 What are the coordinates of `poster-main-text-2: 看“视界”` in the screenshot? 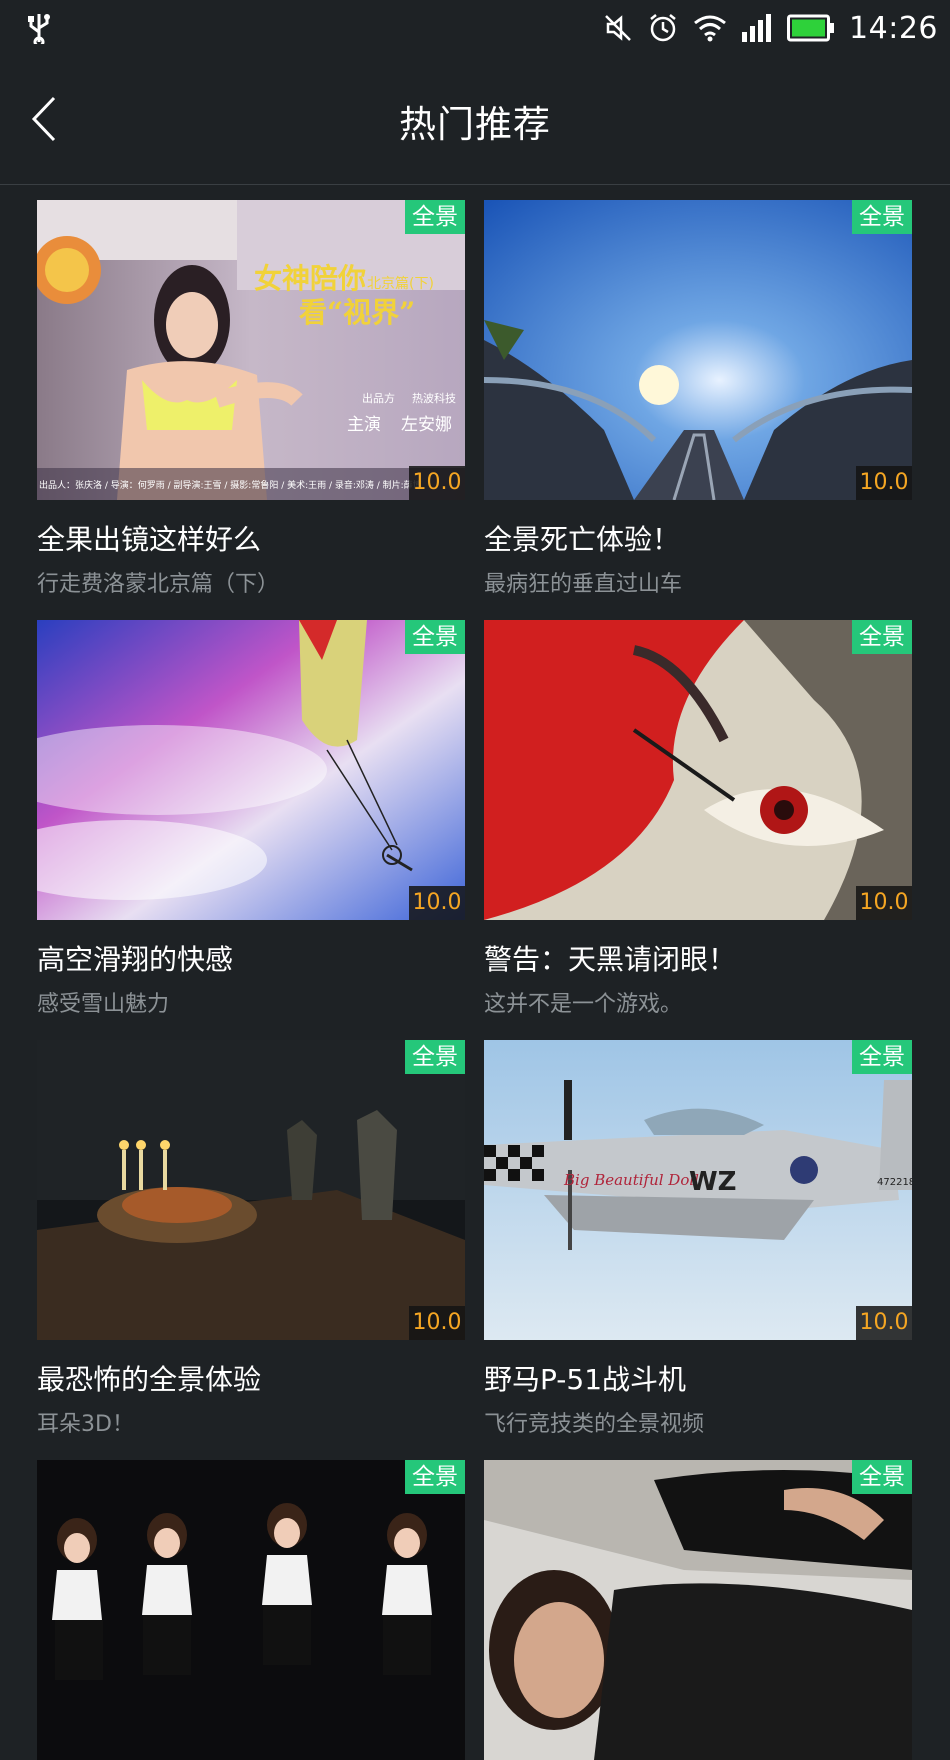 It's located at (357, 312).